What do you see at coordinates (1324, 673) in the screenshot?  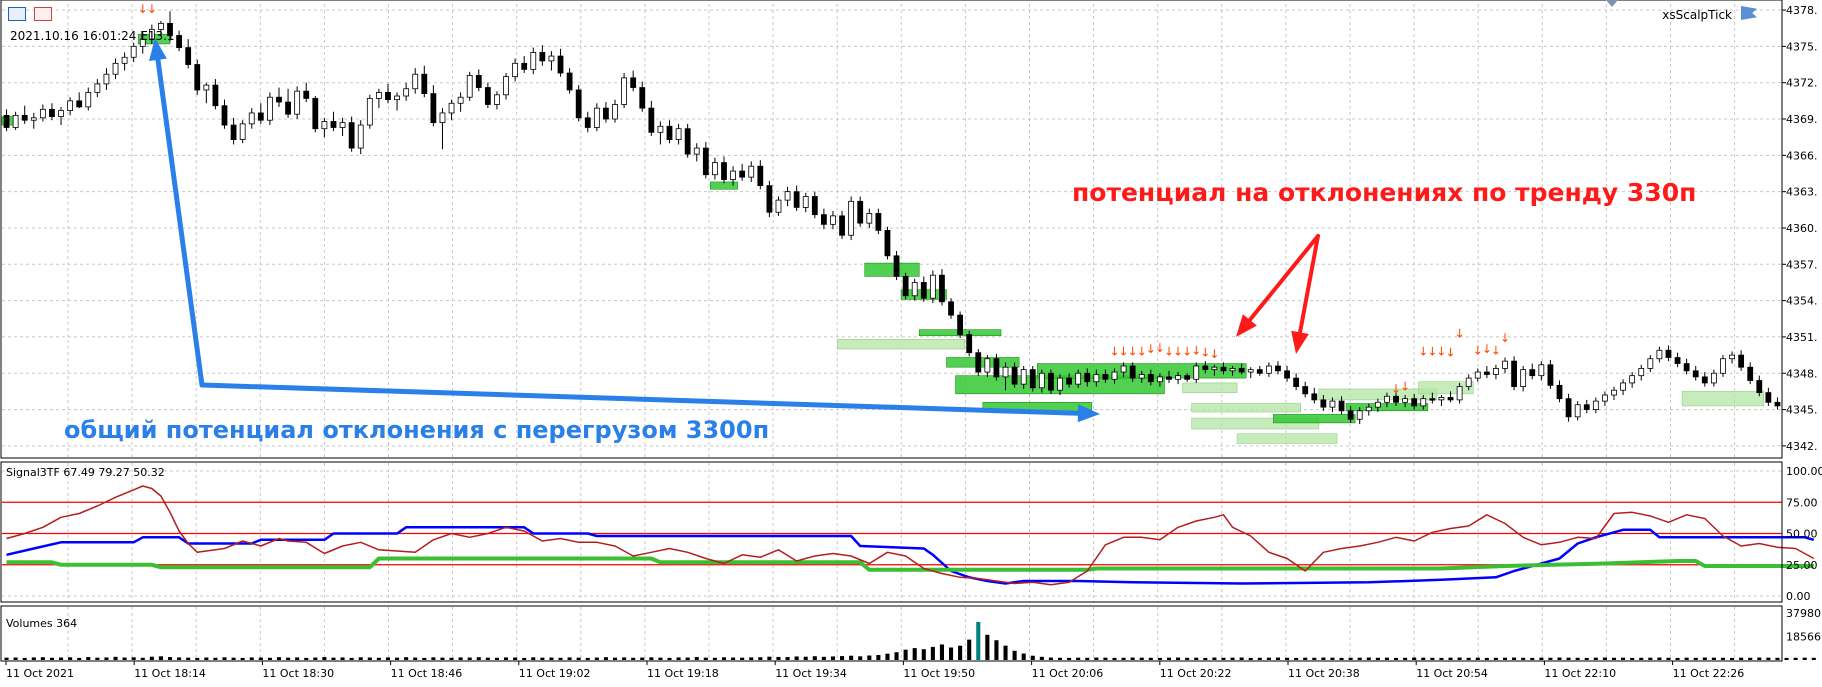 I see `time-tick-label: 11 Oct 20:38` at bounding box center [1324, 673].